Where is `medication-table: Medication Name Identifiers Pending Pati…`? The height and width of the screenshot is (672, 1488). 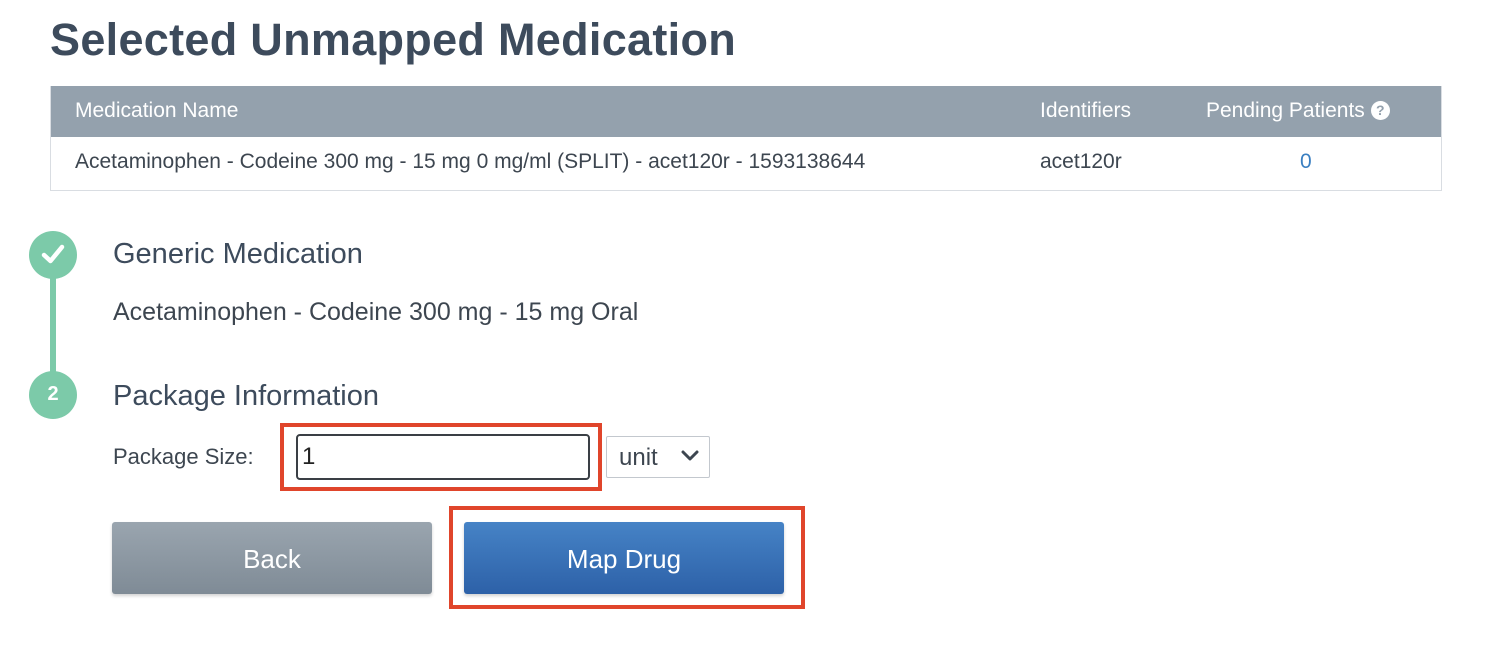 medication-table: Medication Name Identifiers Pending Pati… is located at coordinates (746, 138).